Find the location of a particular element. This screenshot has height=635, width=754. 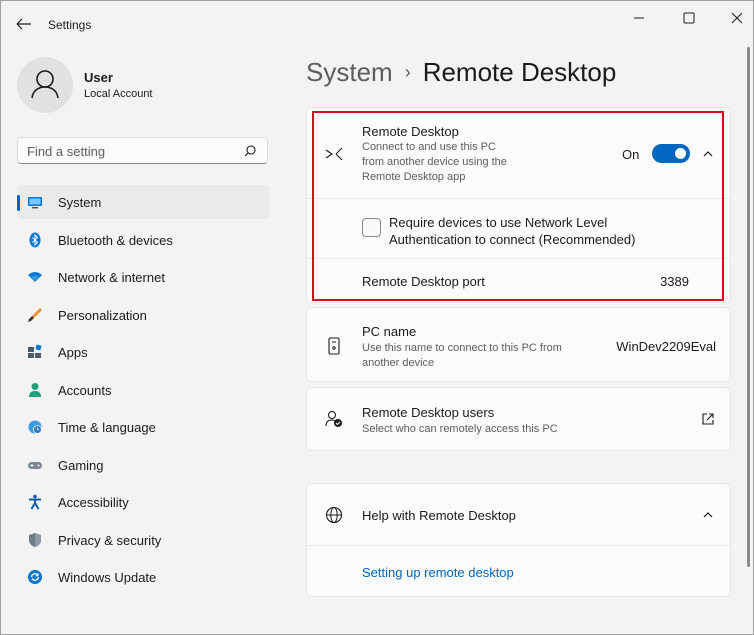

nla-label-1: Require devices to use Network Level is located at coordinates (498, 222).